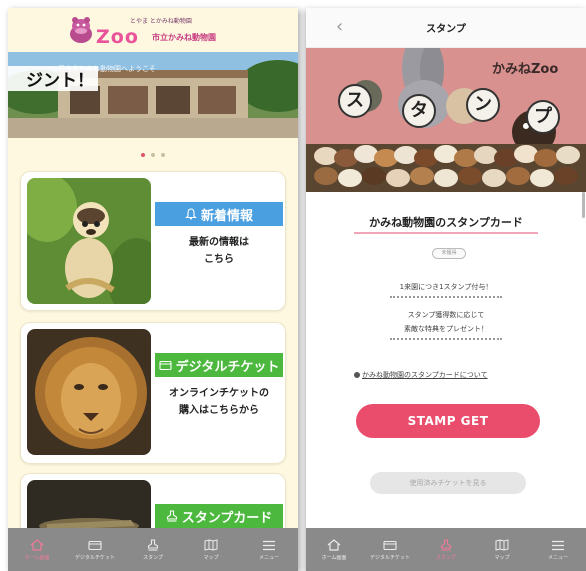  What do you see at coordinates (219, 393) in the screenshot?
I see `ticket-desc-line: オンラインチケットの` at bounding box center [219, 393].